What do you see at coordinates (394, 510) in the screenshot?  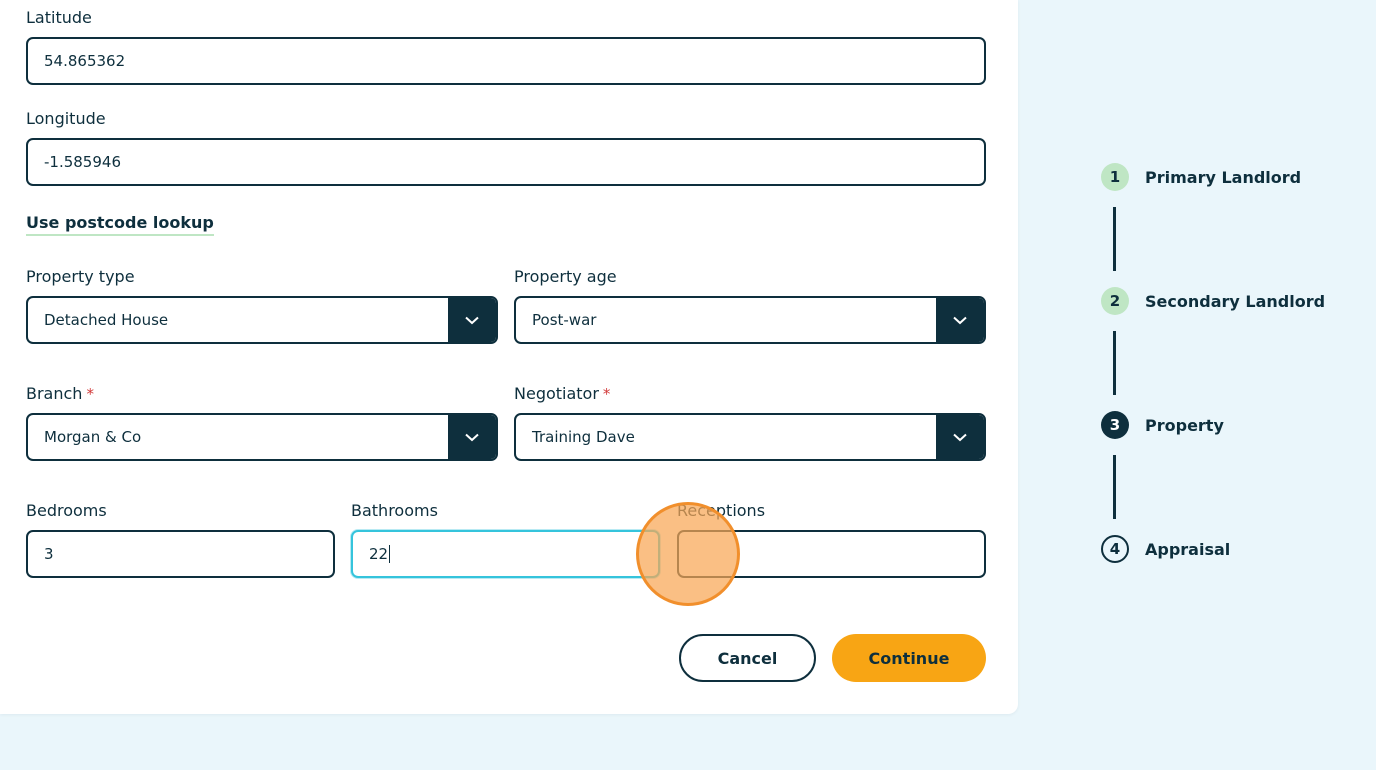 I see `bathrooms-label: Bathrooms` at bounding box center [394, 510].